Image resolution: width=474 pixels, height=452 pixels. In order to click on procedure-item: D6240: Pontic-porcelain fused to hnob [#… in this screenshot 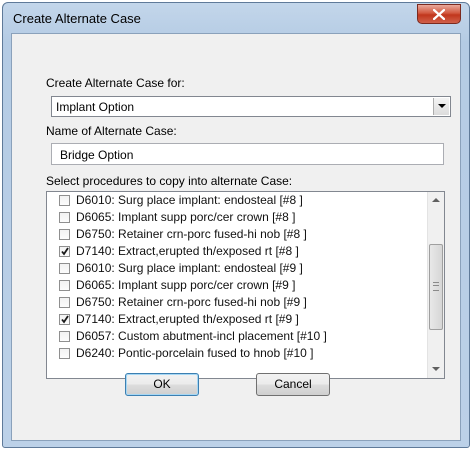, I will do `click(234, 353)`.